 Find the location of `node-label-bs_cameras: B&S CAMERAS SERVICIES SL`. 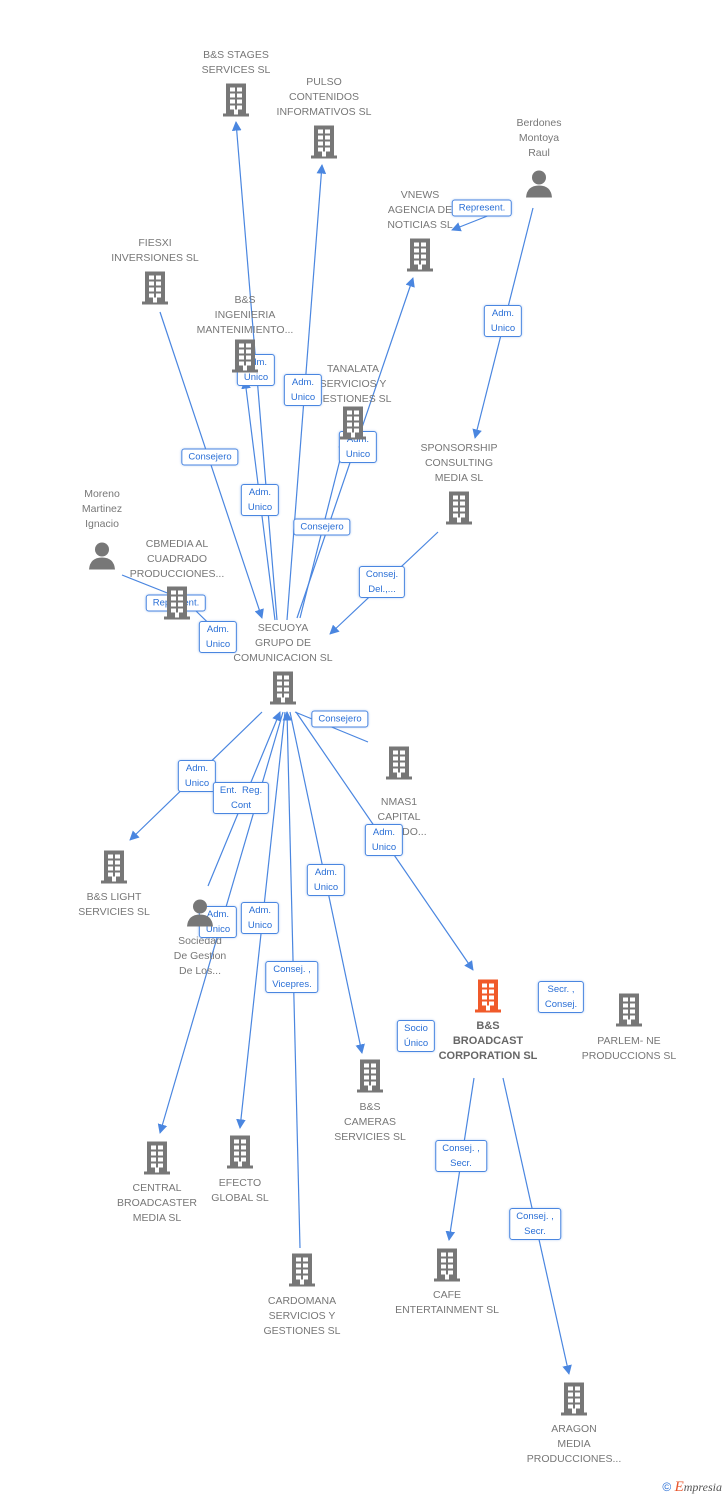

node-label-bs_cameras: B&S CAMERAS SERVICIES SL is located at coordinates (370, 1122).